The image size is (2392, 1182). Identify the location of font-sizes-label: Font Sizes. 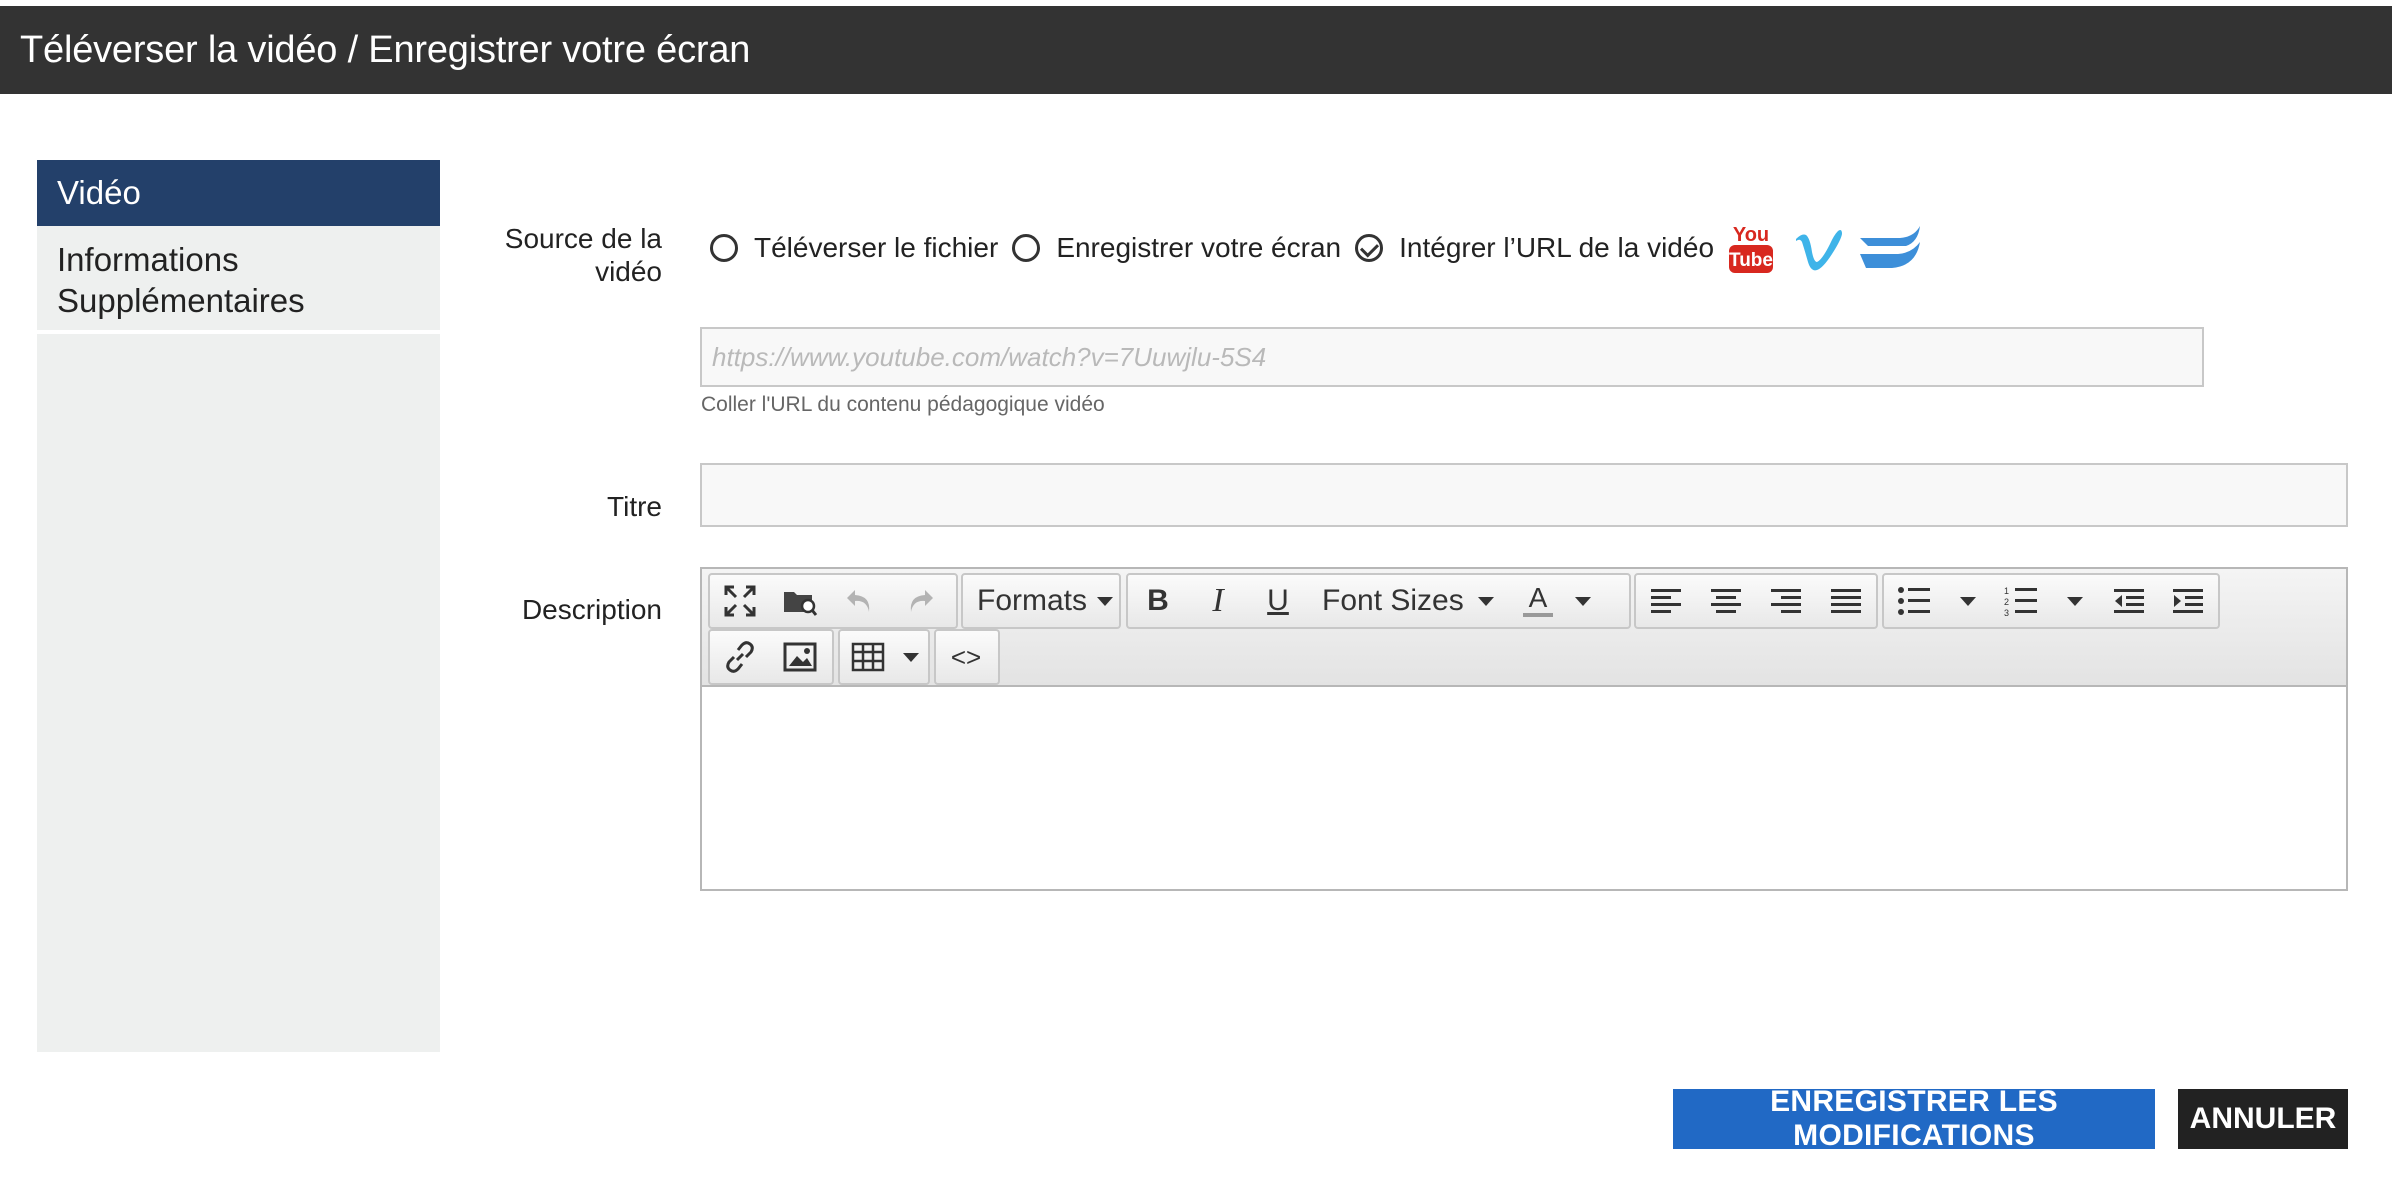
(1393, 600).